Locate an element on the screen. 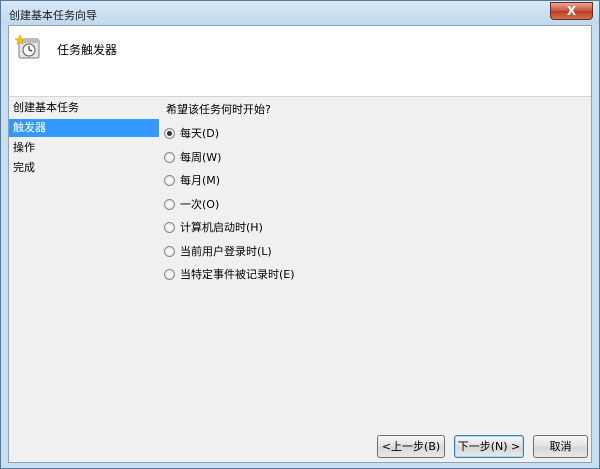 The image size is (600, 469). option-label: 每天(D) is located at coordinates (199, 133).